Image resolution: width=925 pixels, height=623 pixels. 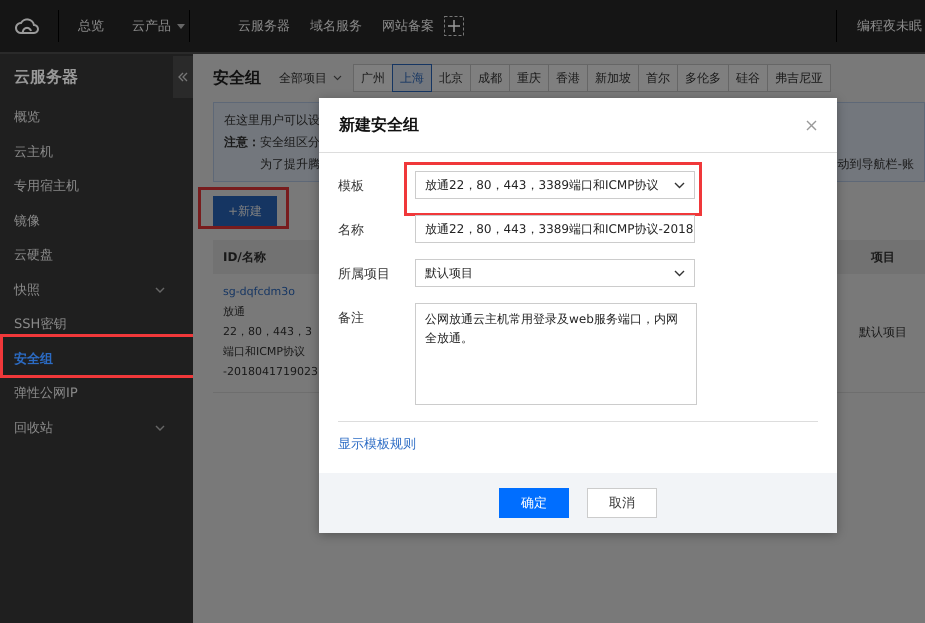 What do you see at coordinates (273, 292) in the screenshot?
I see `security-group-id-link: sg-dqfcdm3o` at bounding box center [273, 292].